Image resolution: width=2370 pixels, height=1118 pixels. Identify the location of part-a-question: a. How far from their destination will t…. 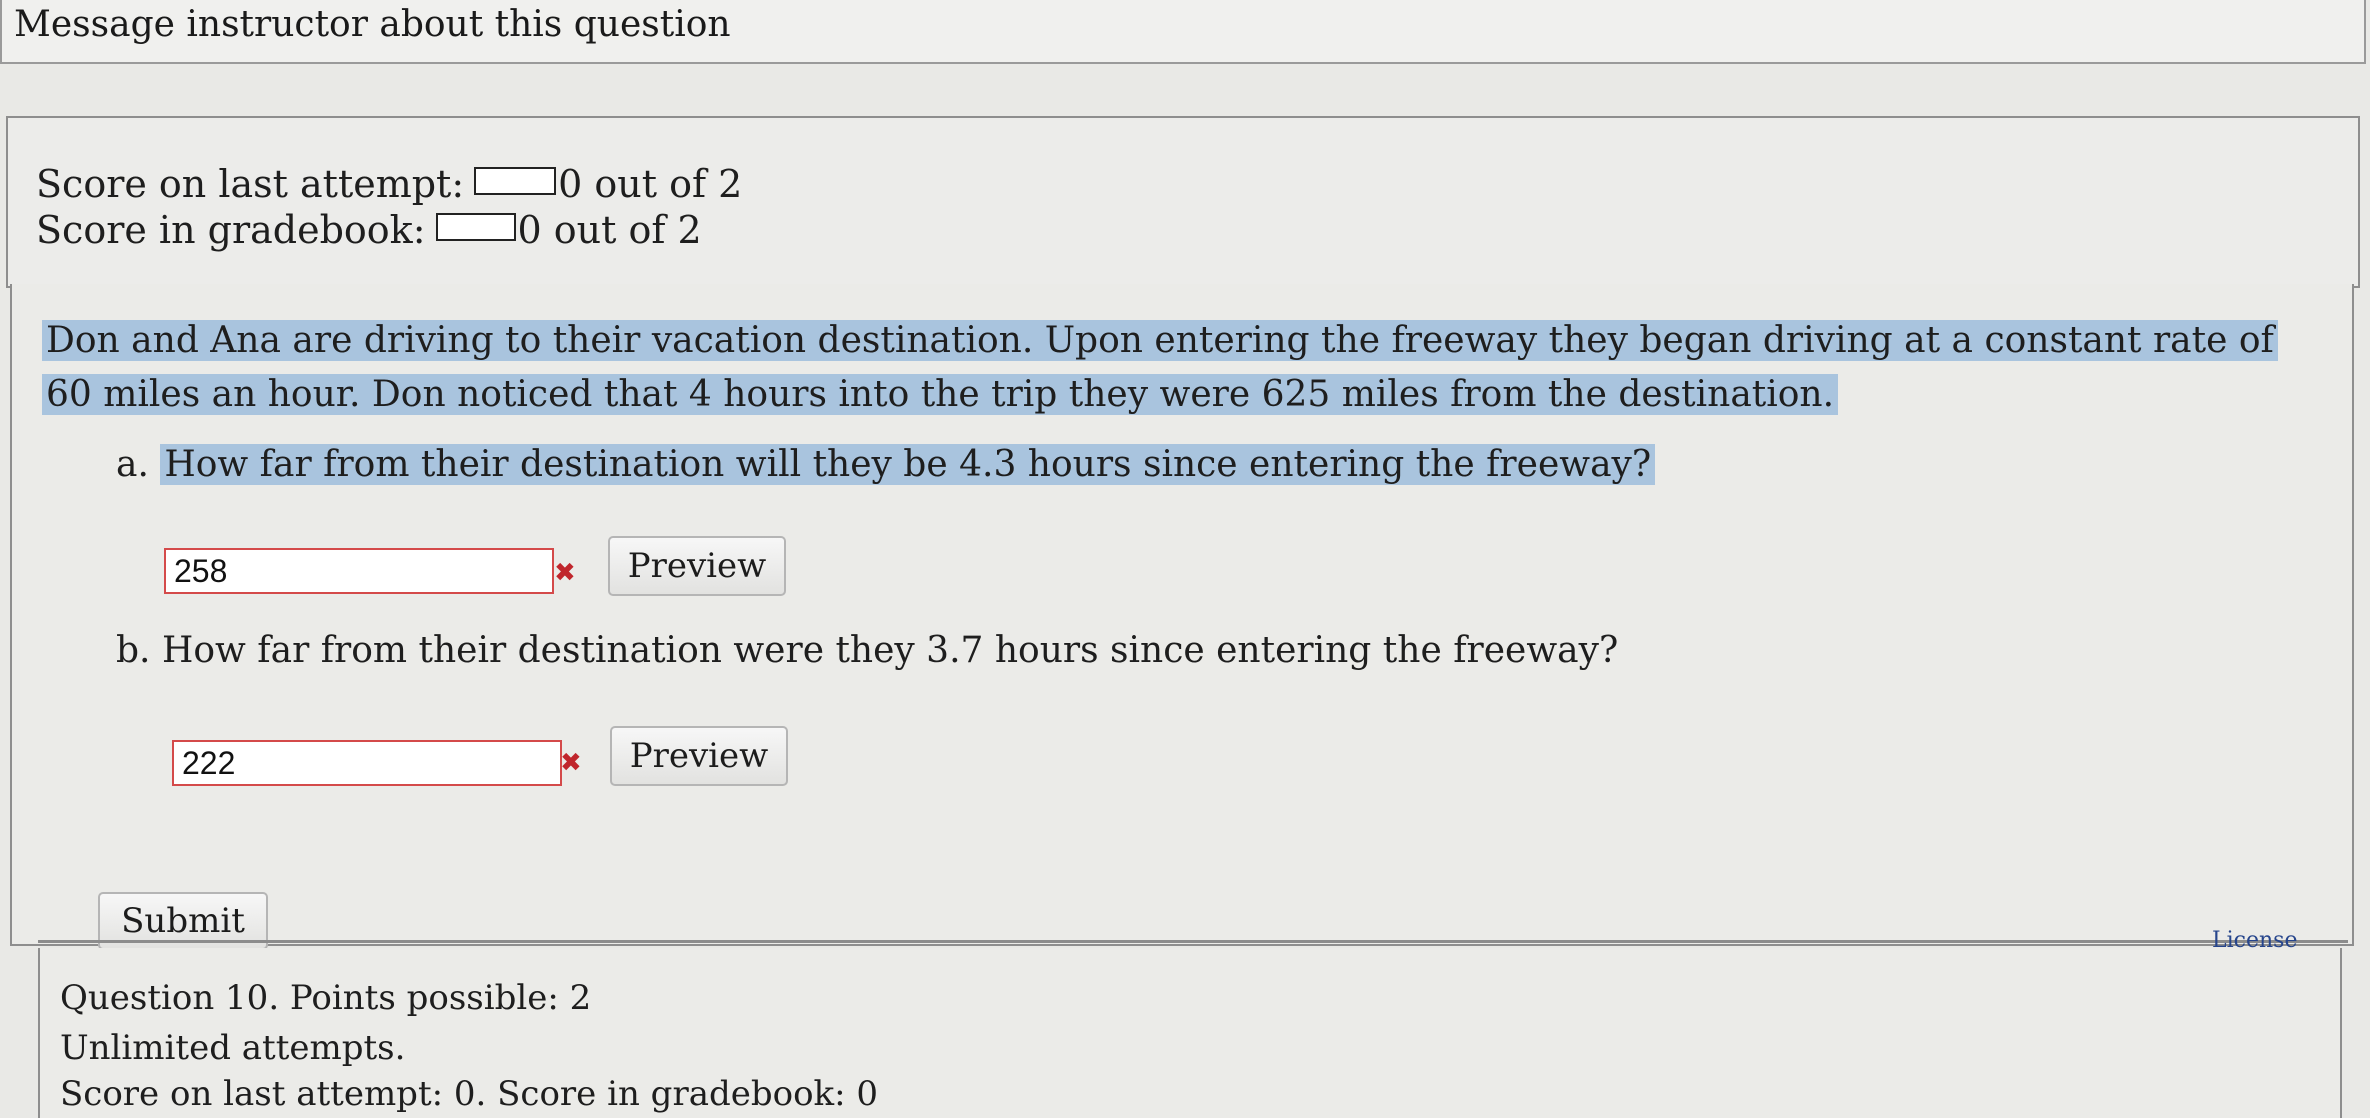
(886, 464).